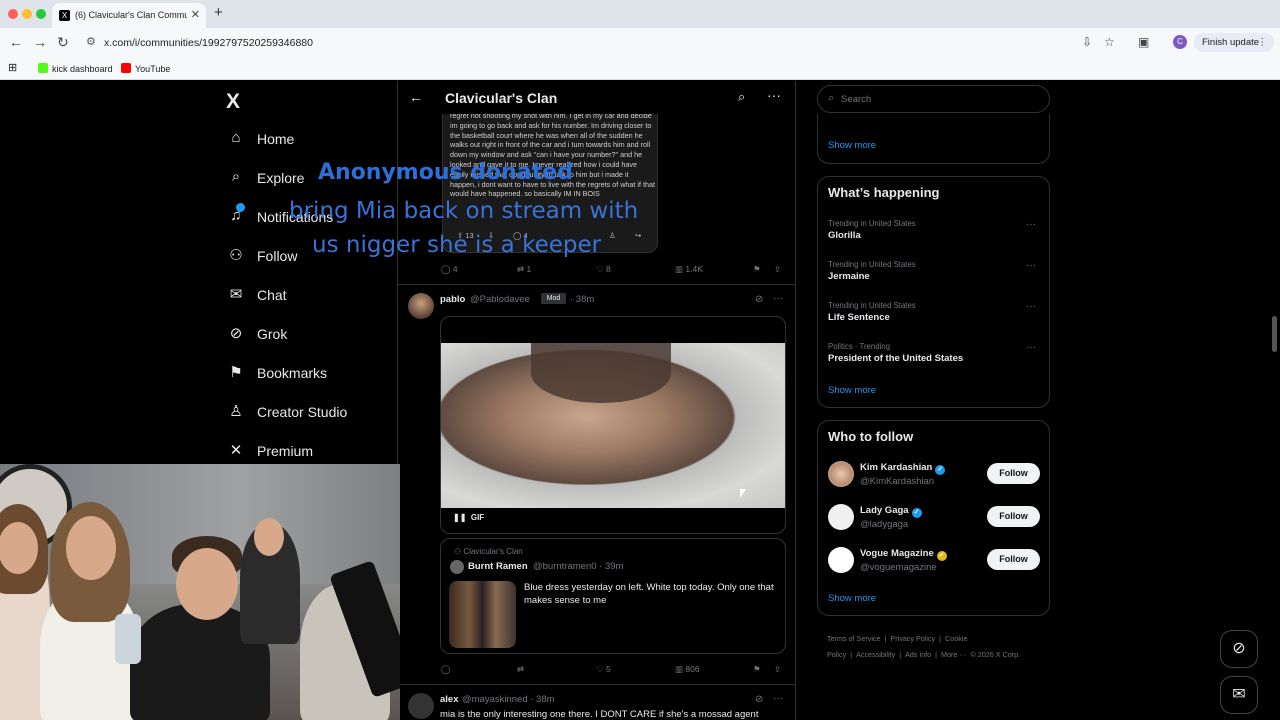 The height and width of the screenshot is (720, 1280). Describe the element at coordinates (91, 41) in the screenshot. I see `site-info-icon: ⚙` at that location.